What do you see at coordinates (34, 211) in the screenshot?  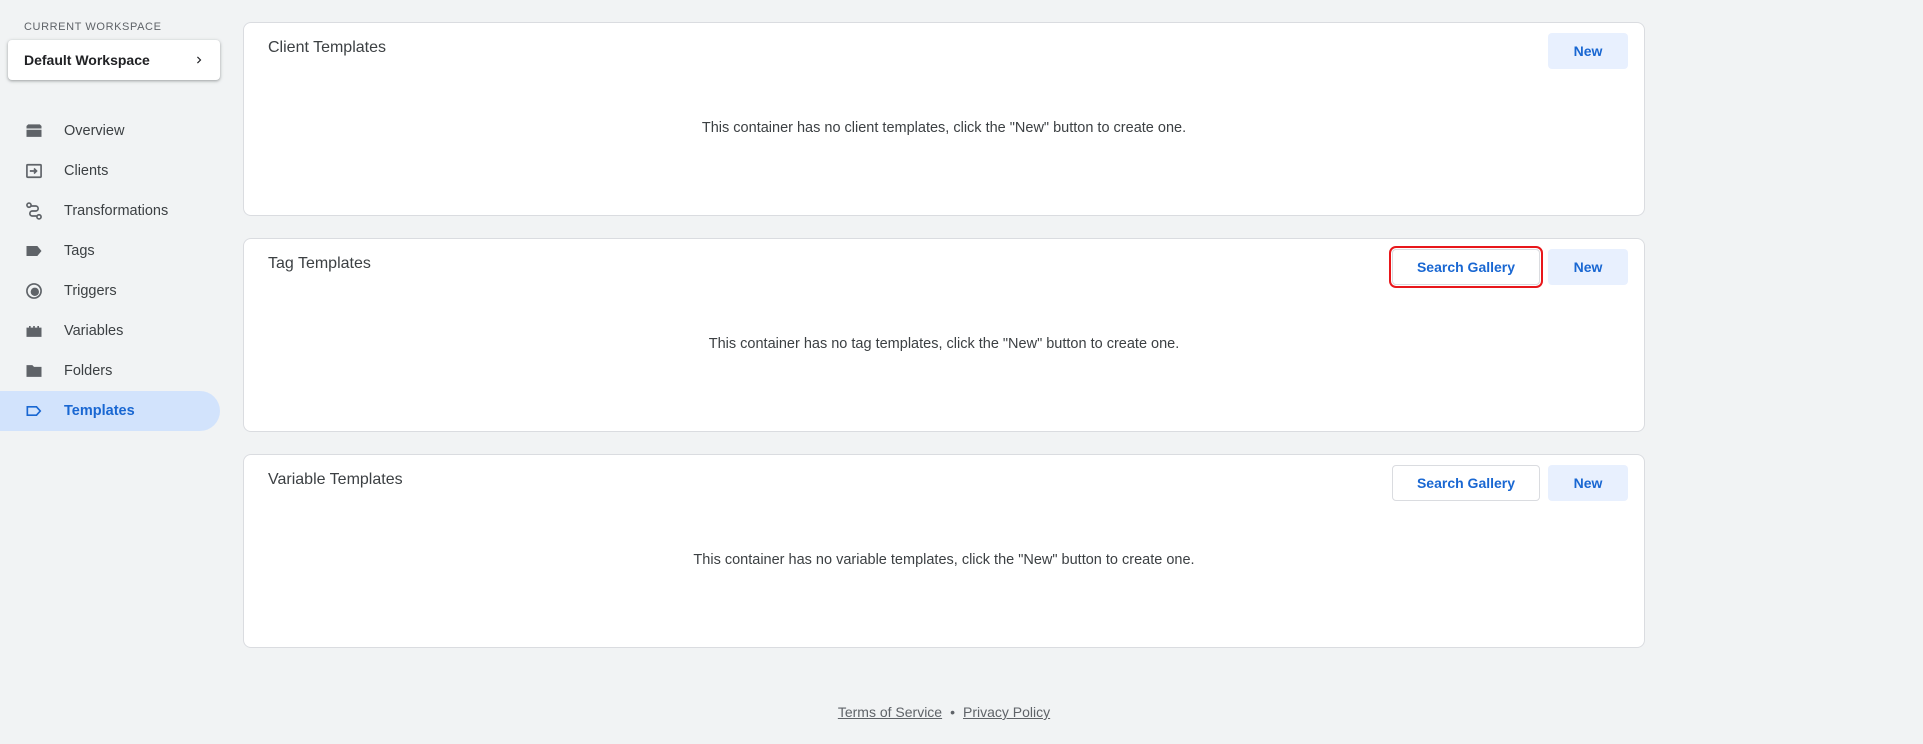 I see `route-icon` at bounding box center [34, 211].